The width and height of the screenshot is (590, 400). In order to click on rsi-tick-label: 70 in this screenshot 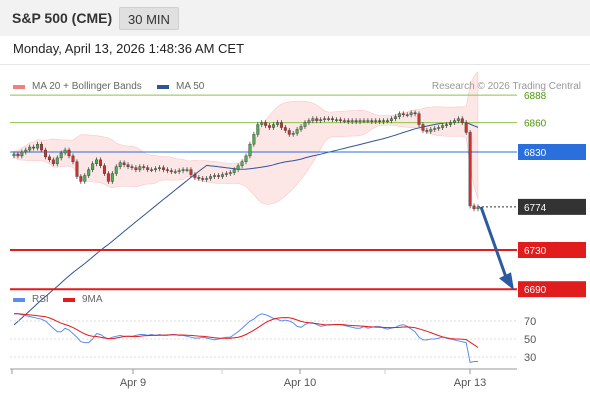, I will do `click(530, 322)`.